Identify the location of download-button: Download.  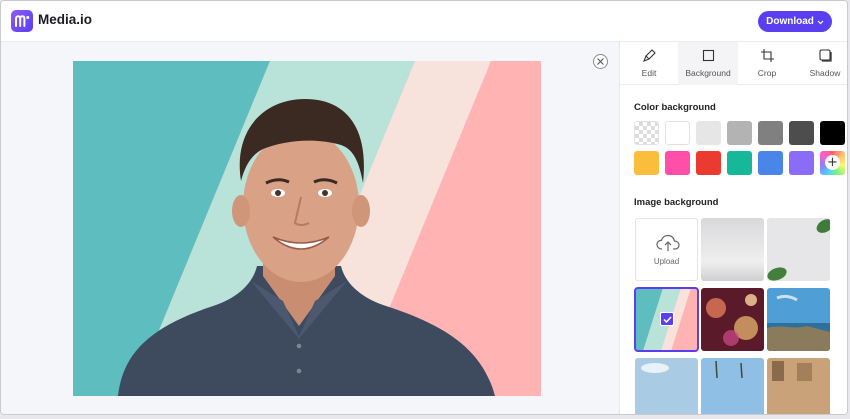
(795, 21).